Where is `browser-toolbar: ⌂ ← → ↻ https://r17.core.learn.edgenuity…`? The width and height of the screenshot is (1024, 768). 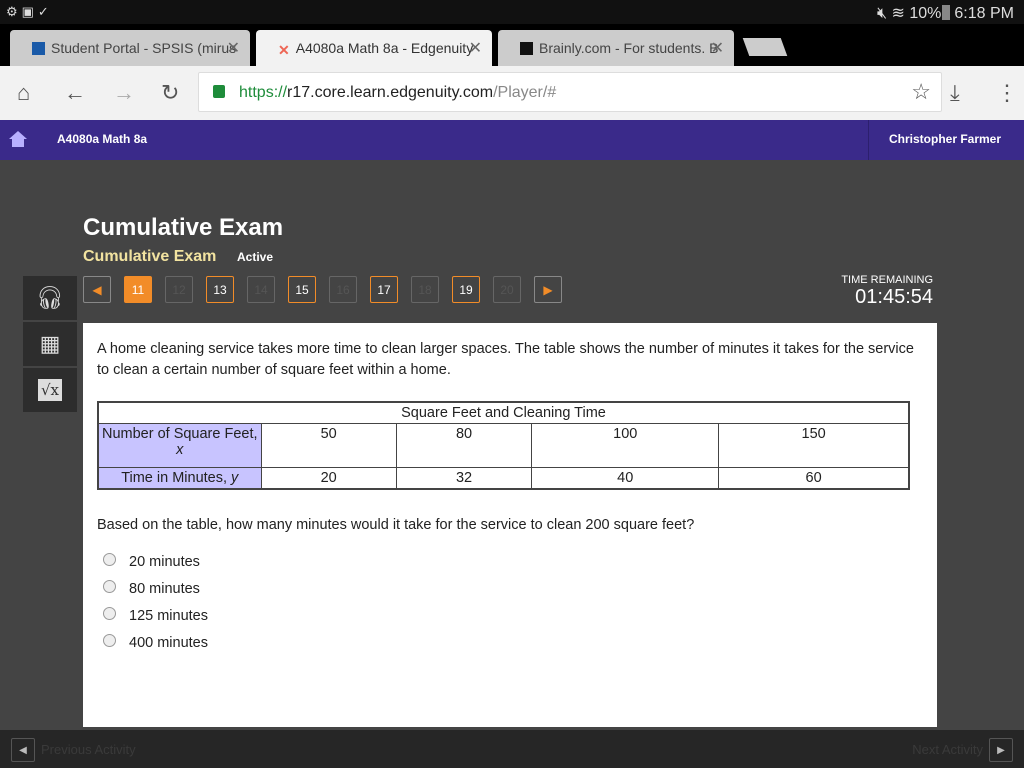 browser-toolbar: ⌂ ← → ↻ https://r17.core.learn.edgenuity… is located at coordinates (512, 93).